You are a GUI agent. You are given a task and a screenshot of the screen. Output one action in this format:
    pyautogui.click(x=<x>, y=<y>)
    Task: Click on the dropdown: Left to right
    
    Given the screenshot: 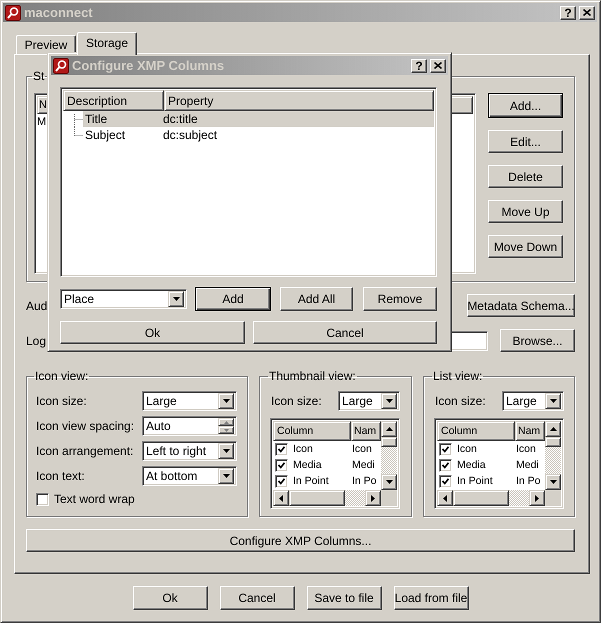 What is the action you would take?
    pyautogui.click(x=189, y=451)
    